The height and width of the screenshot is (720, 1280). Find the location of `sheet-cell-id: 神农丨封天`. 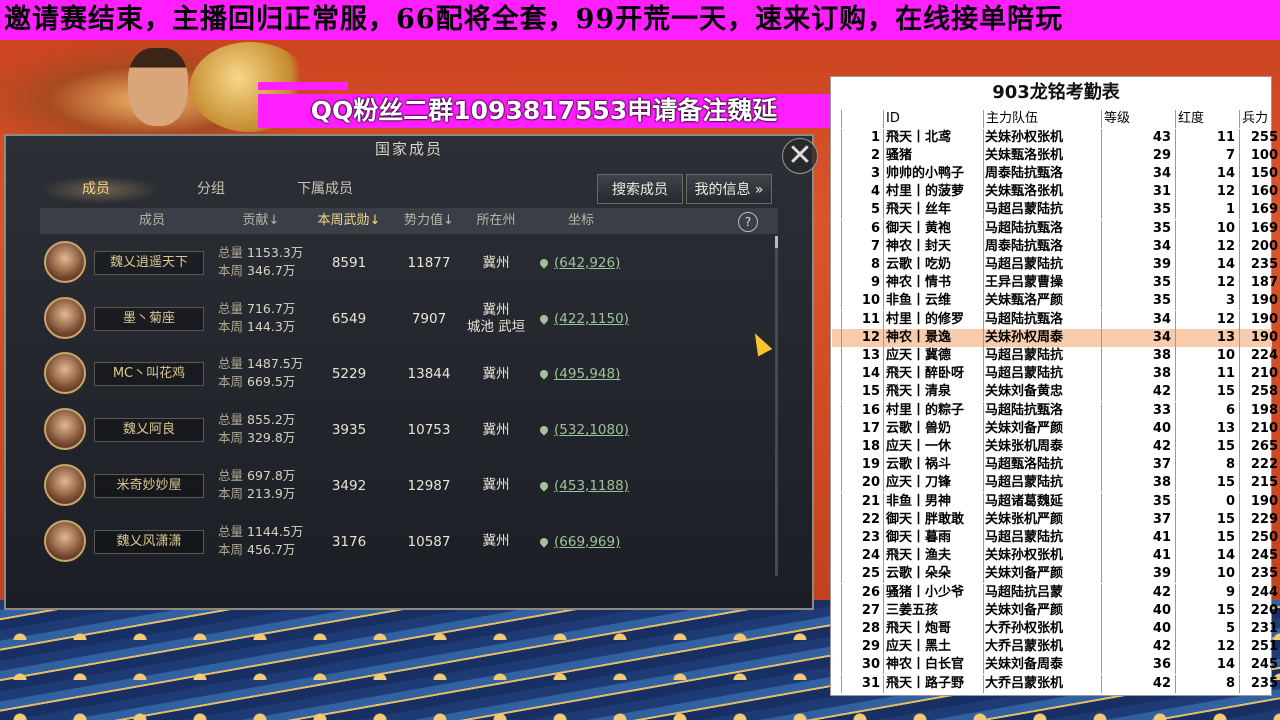

sheet-cell-id: 神农丨封天 is located at coordinates (934, 246).